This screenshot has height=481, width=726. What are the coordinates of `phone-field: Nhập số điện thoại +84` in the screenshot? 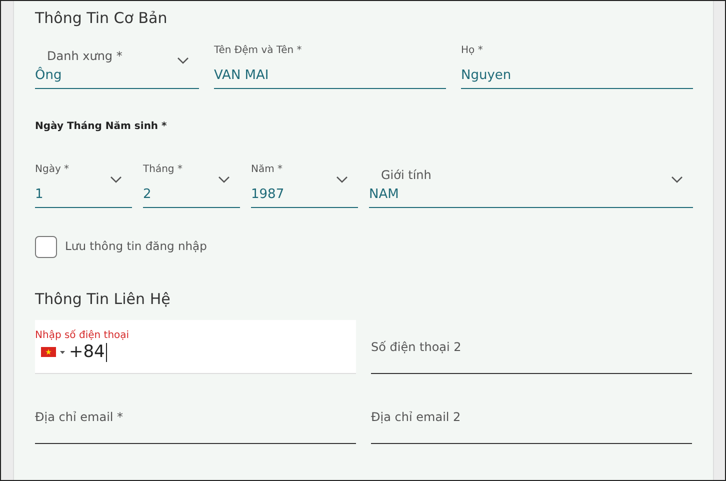 It's located at (195, 347).